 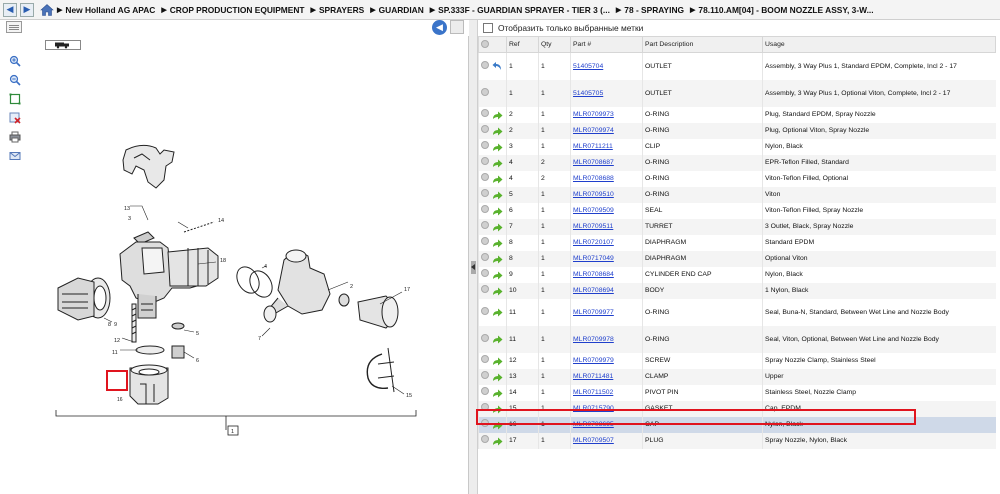 I want to click on part-number-link: MLR0711481, so click(x=593, y=376).